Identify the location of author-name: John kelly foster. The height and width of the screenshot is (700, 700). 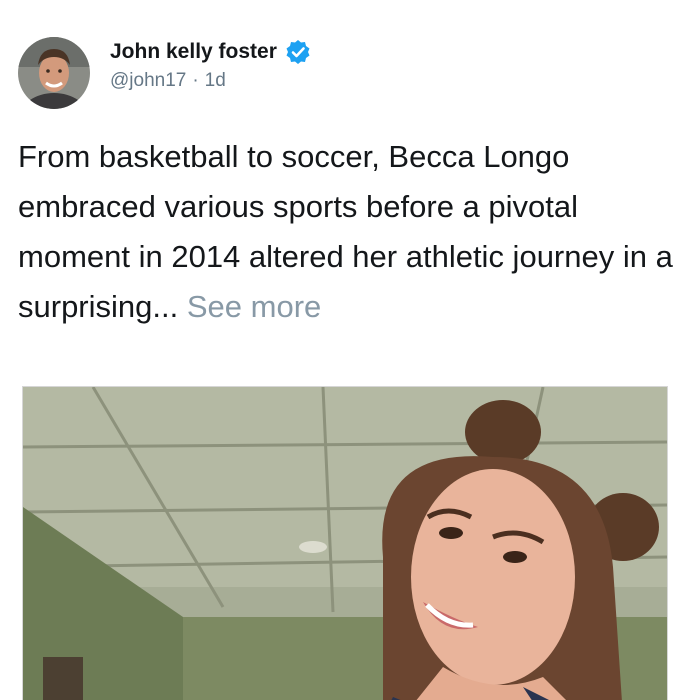
(193, 52).